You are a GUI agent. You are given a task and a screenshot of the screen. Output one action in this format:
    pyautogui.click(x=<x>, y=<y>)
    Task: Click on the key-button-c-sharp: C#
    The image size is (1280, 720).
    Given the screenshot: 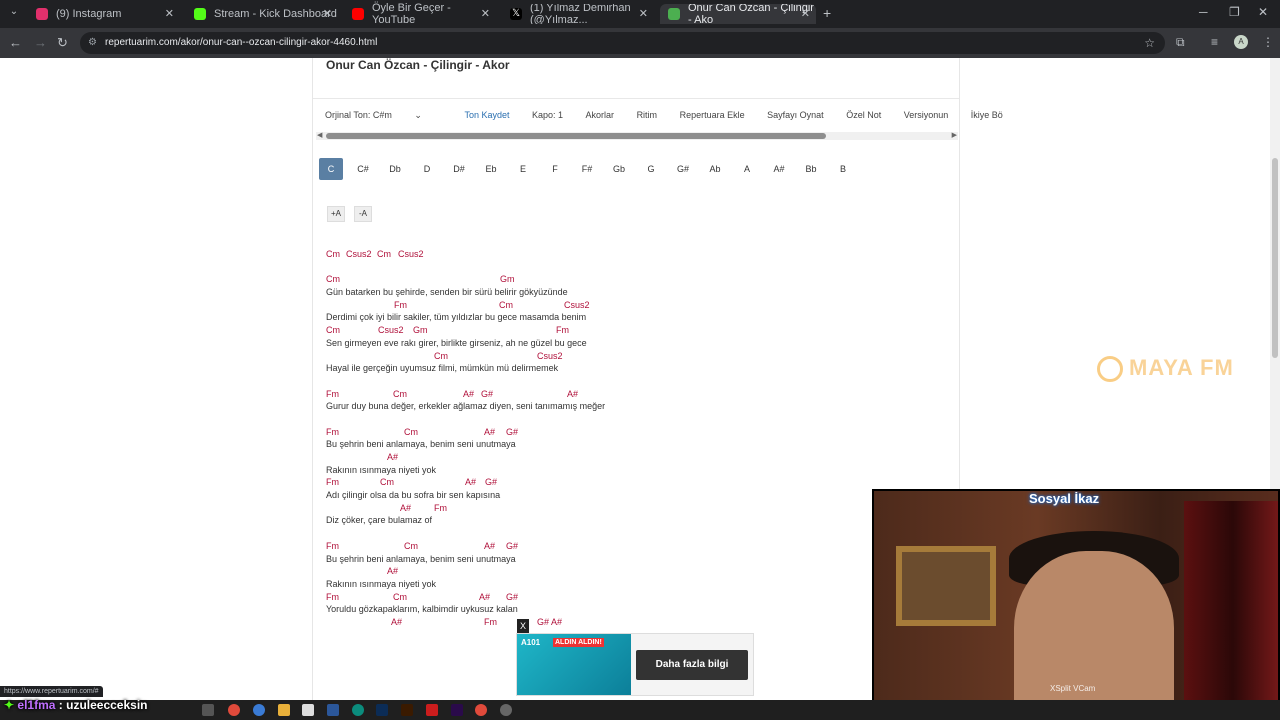 What is the action you would take?
    pyautogui.click(x=363, y=169)
    